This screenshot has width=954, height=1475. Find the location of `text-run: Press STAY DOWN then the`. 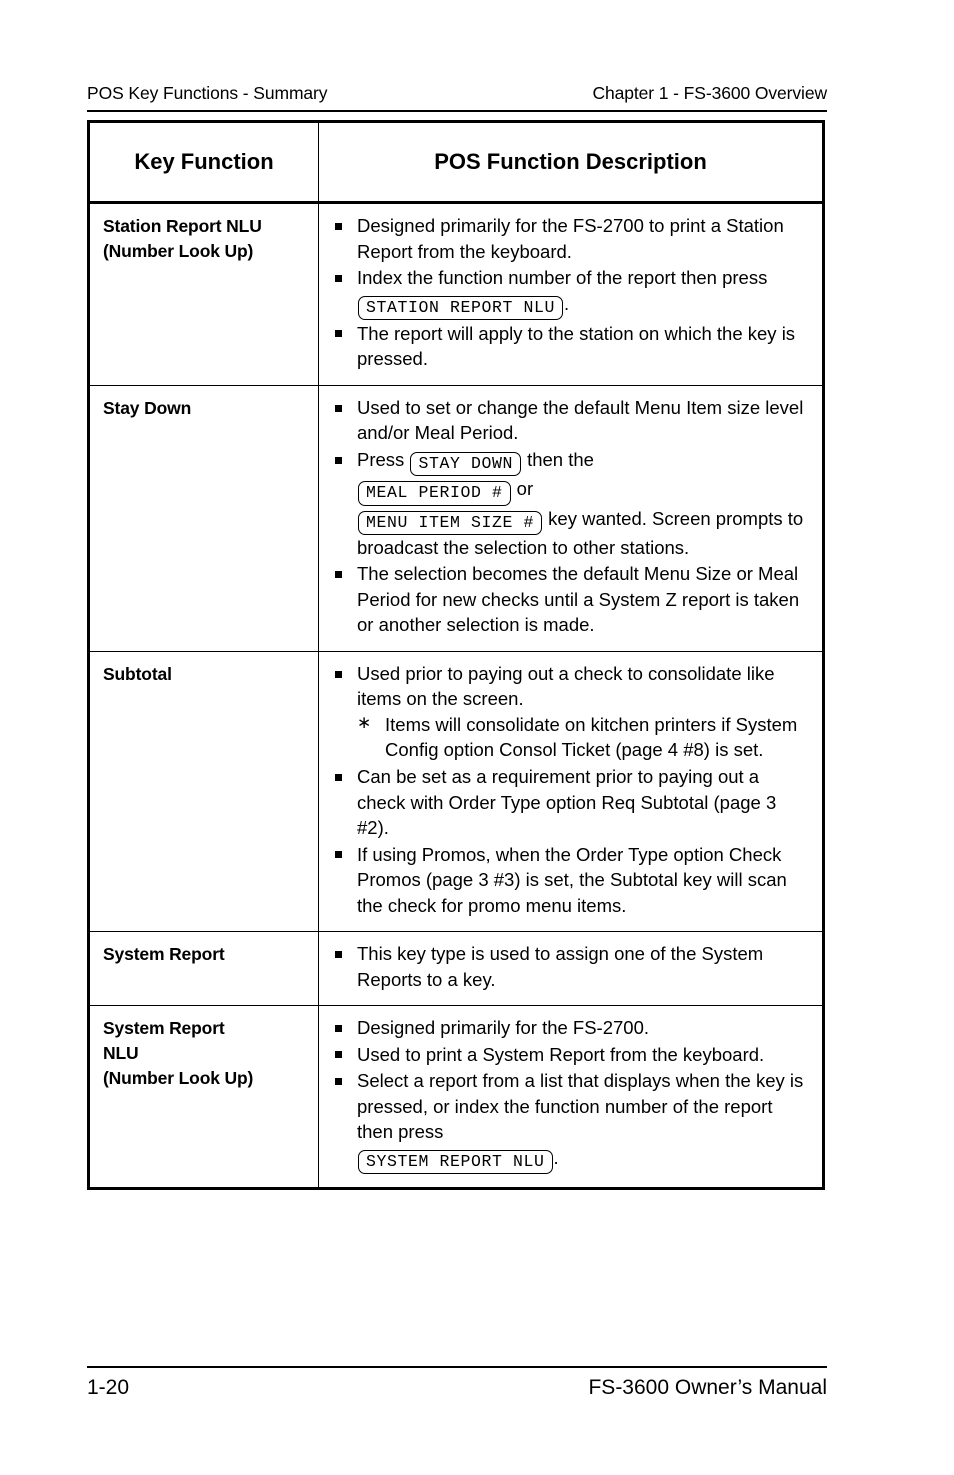

text-run: Press STAY DOWN then the is located at coordinates (584, 462).